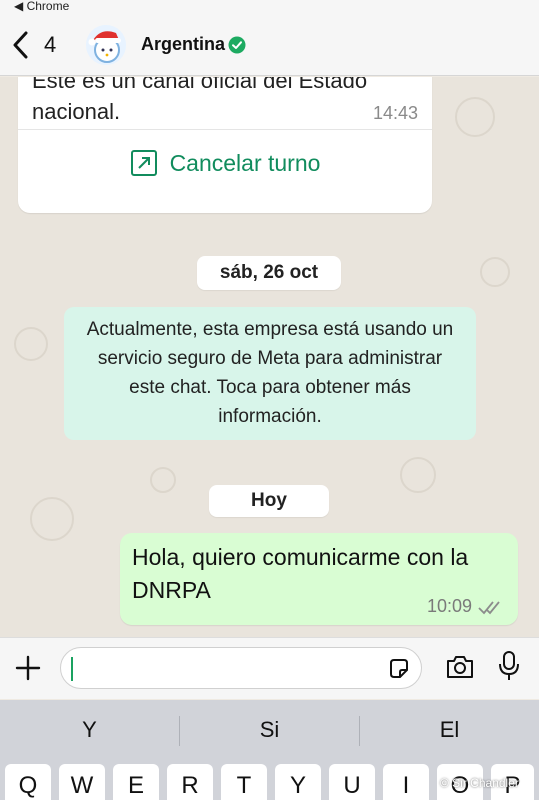 This screenshot has height=800, width=539. I want to click on key-w: W, so click(82, 782).